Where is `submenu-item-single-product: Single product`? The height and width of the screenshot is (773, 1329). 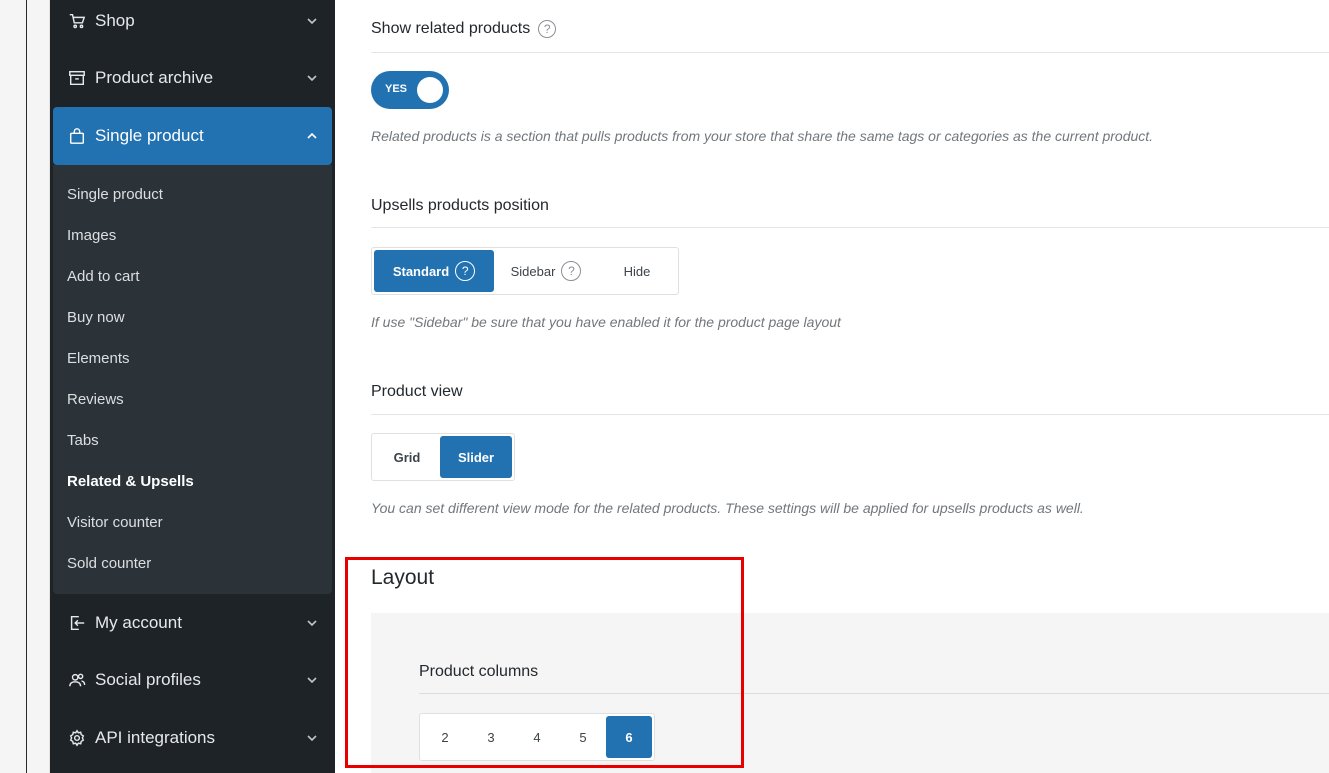
submenu-item-single-product: Single product is located at coordinates (115, 194).